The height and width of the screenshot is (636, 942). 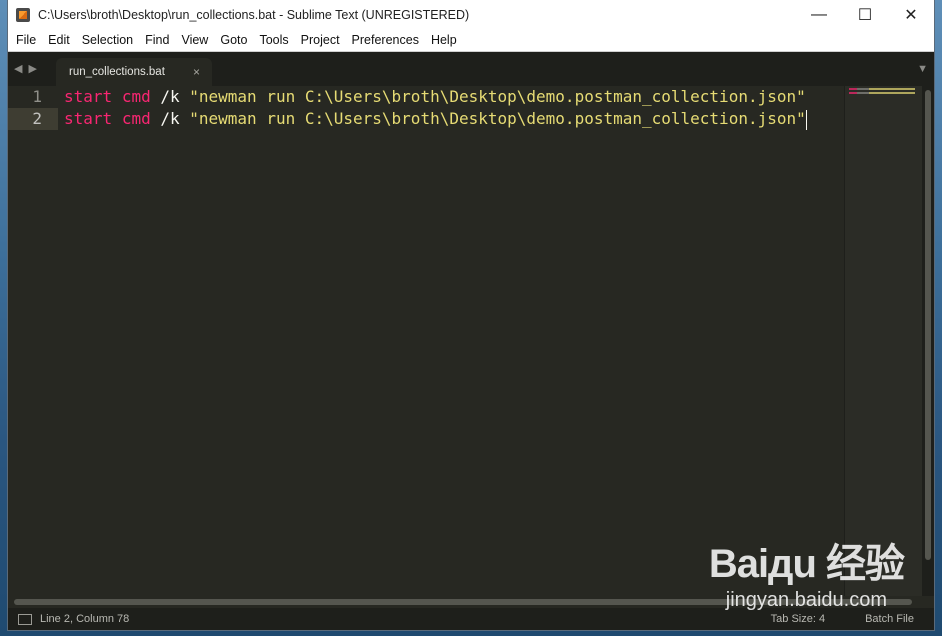 I want to click on watermark-logo: Baiдu 经验, so click(x=806, y=564).